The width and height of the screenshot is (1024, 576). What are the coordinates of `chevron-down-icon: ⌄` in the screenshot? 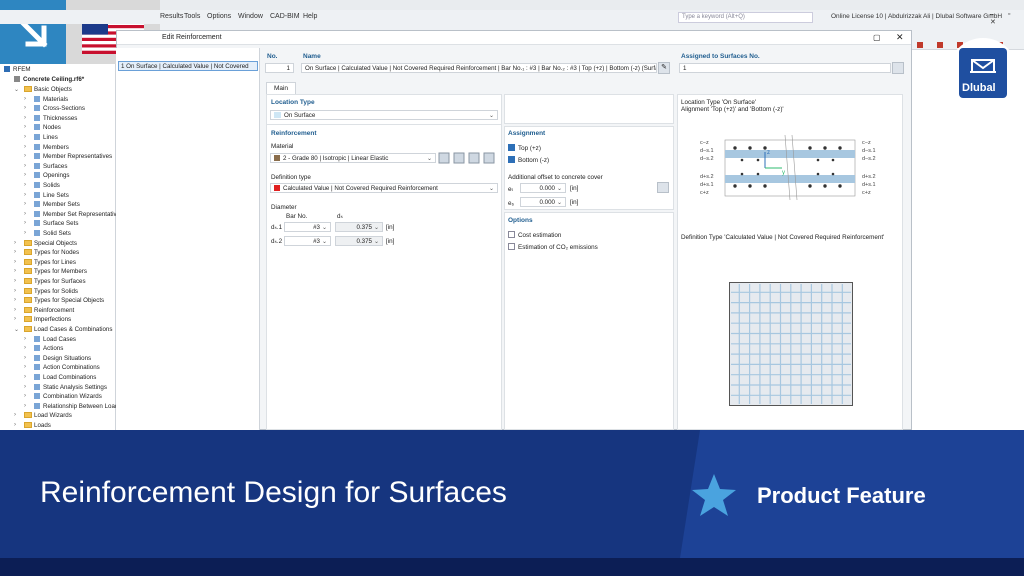 It's located at (491, 189).